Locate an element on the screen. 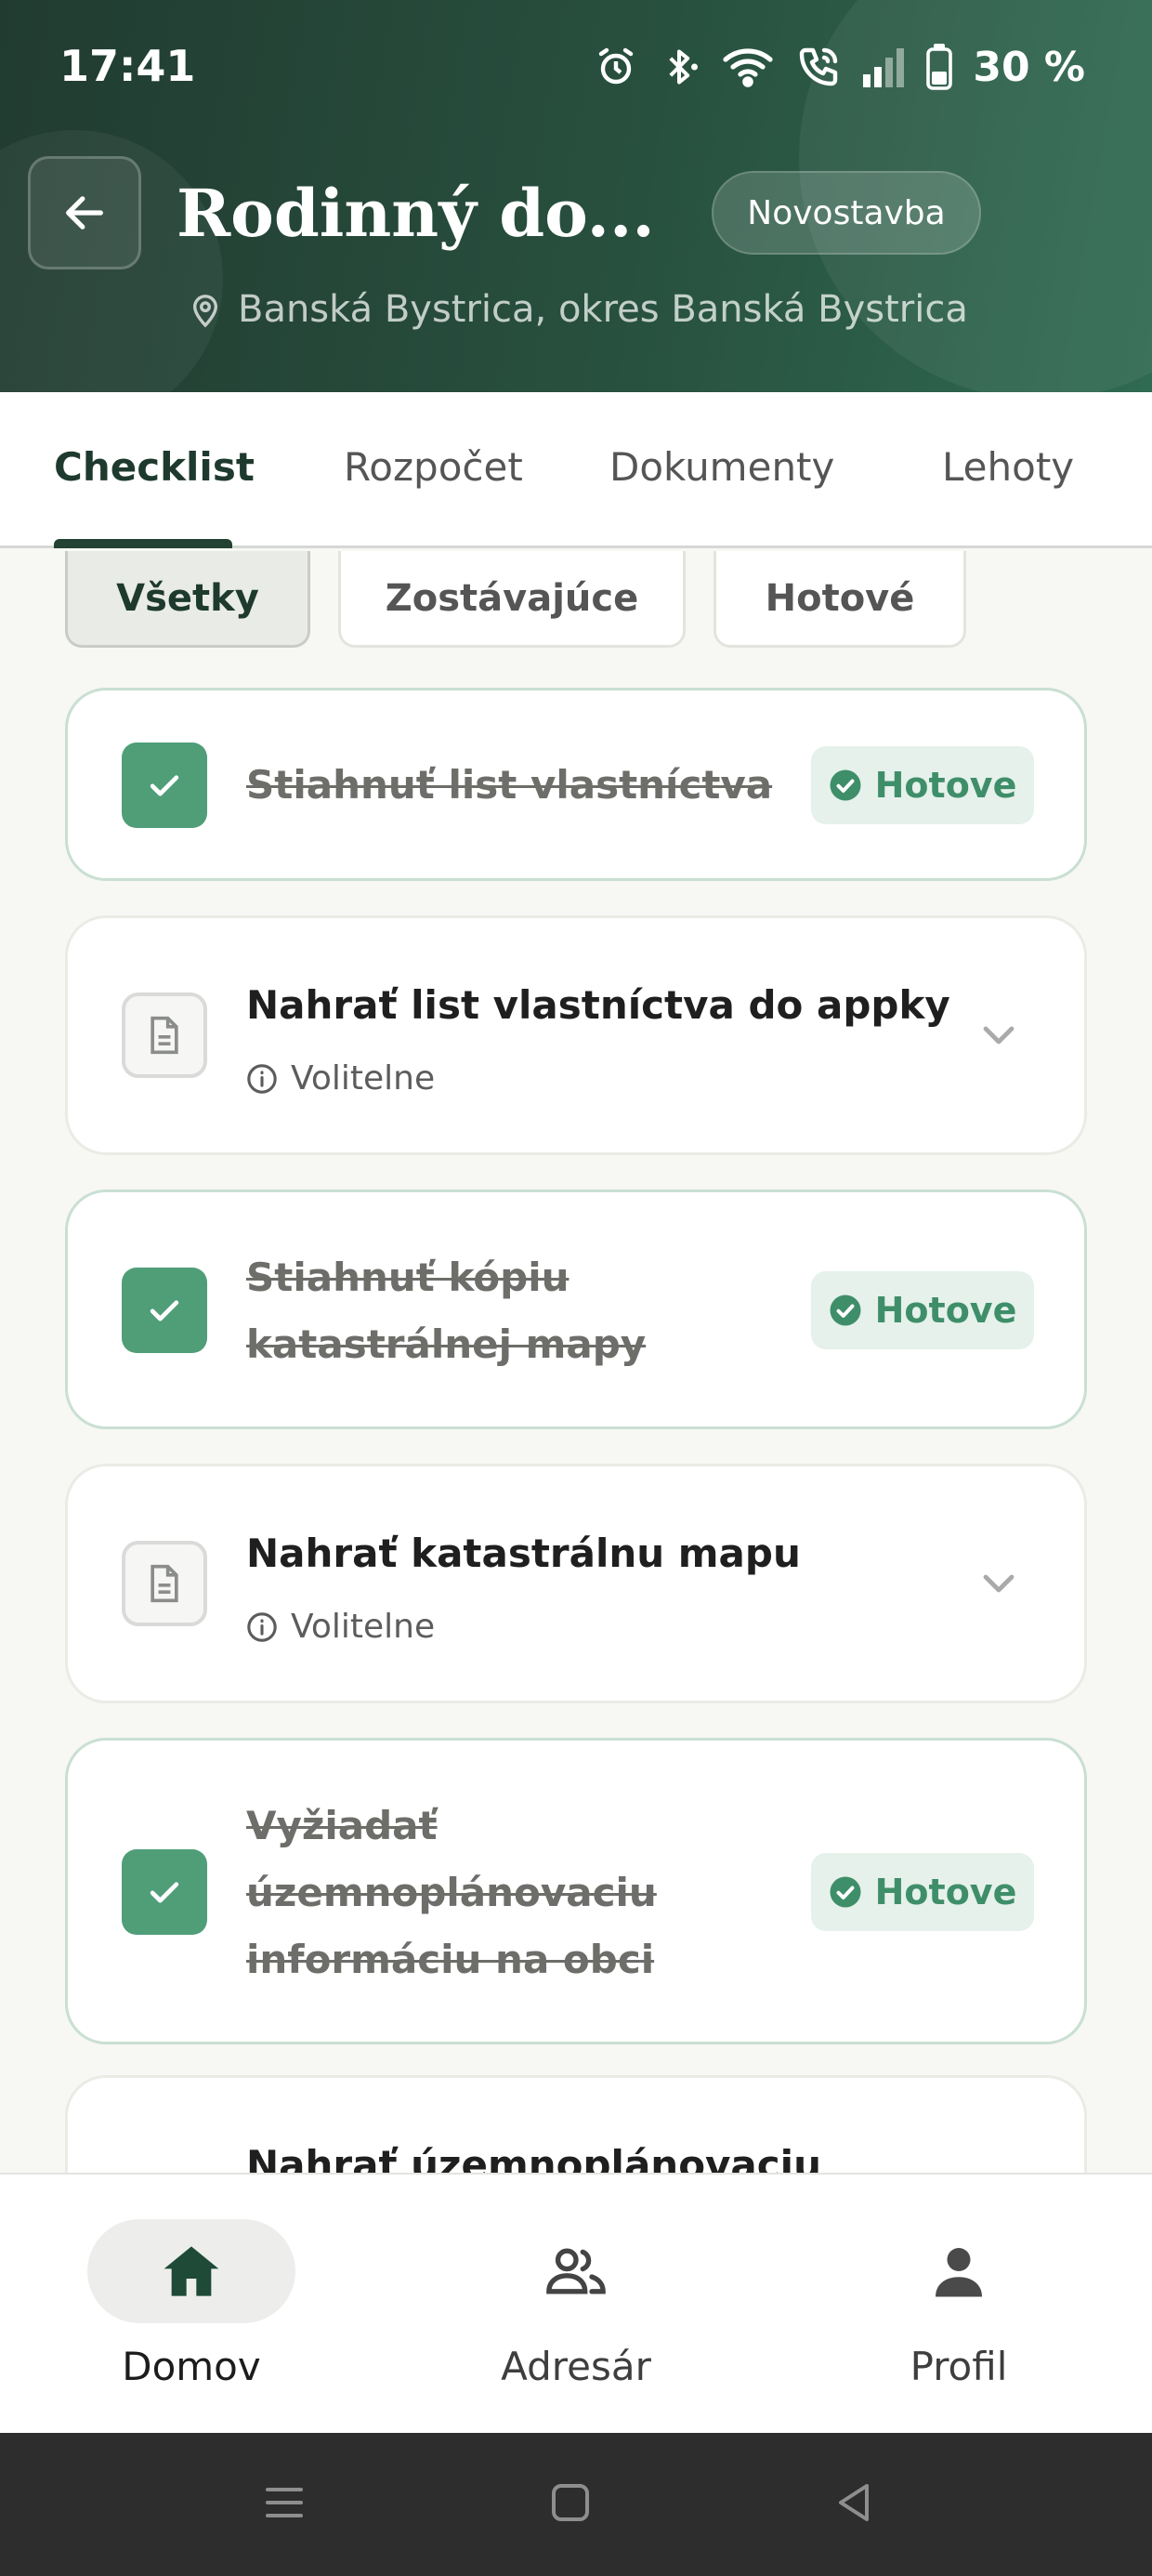  tab-rozpocet: Rozpočet is located at coordinates (433, 467).